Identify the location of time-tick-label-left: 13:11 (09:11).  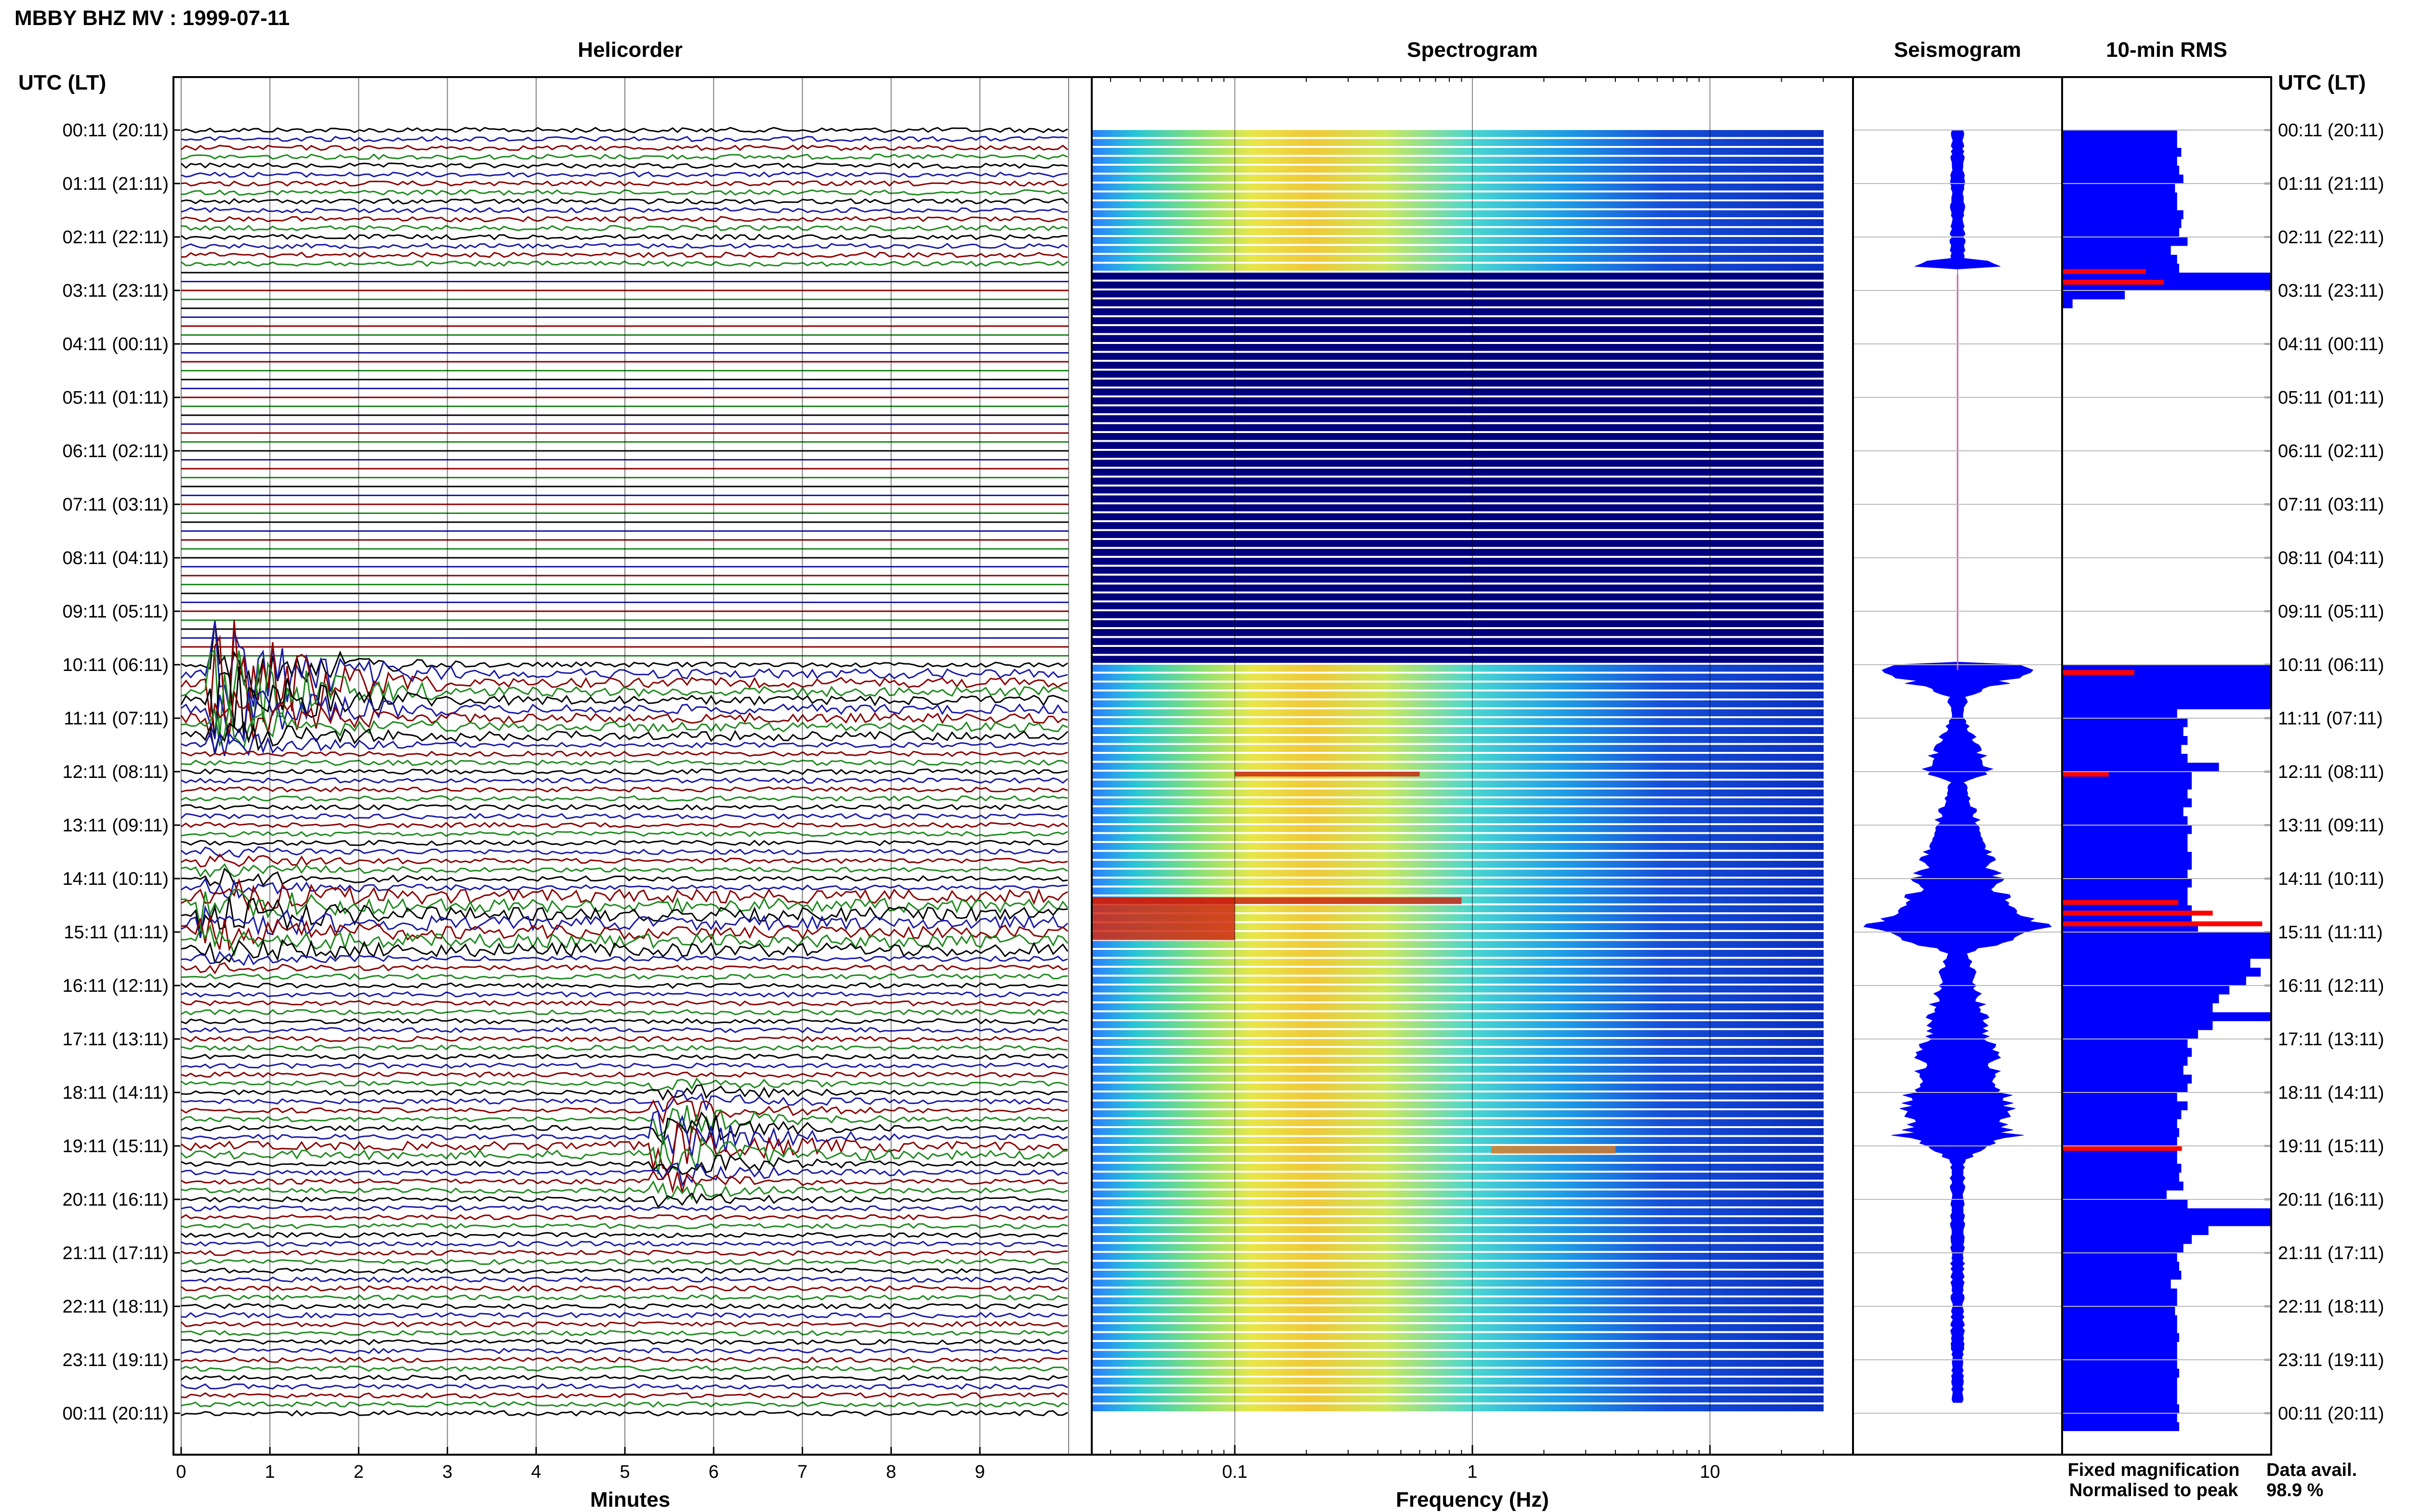
(116, 825).